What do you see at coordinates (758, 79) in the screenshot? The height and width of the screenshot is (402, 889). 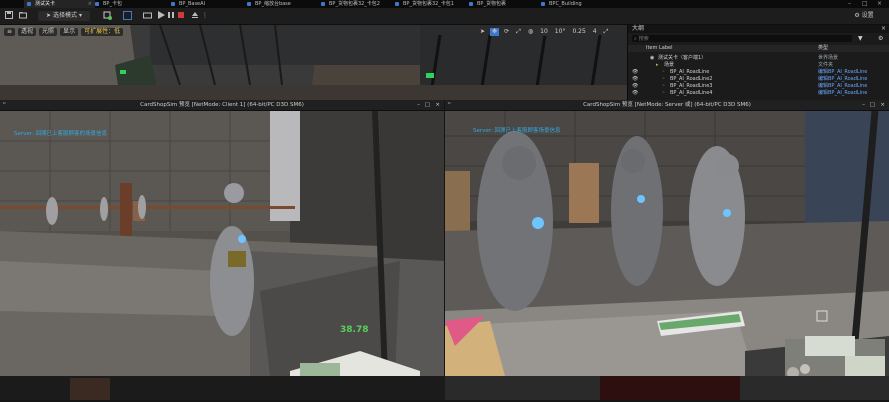 I see `outliner-row: 👁 ◦ BP_AI_RoadLine2 编辑BP_AI_RoadLine` at bounding box center [758, 79].